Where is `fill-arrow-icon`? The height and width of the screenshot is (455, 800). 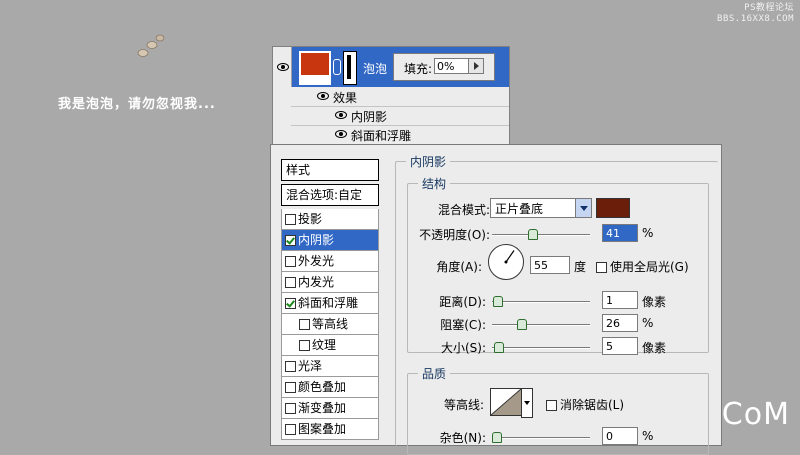
fill-arrow-icon is located at coordinates (475, 66).